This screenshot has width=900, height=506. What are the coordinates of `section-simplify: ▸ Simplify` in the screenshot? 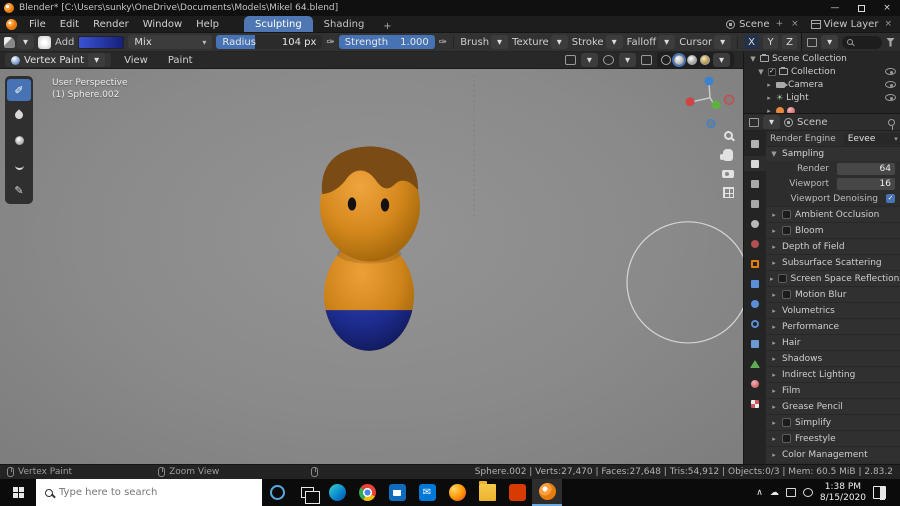 It's located at (833, 422).